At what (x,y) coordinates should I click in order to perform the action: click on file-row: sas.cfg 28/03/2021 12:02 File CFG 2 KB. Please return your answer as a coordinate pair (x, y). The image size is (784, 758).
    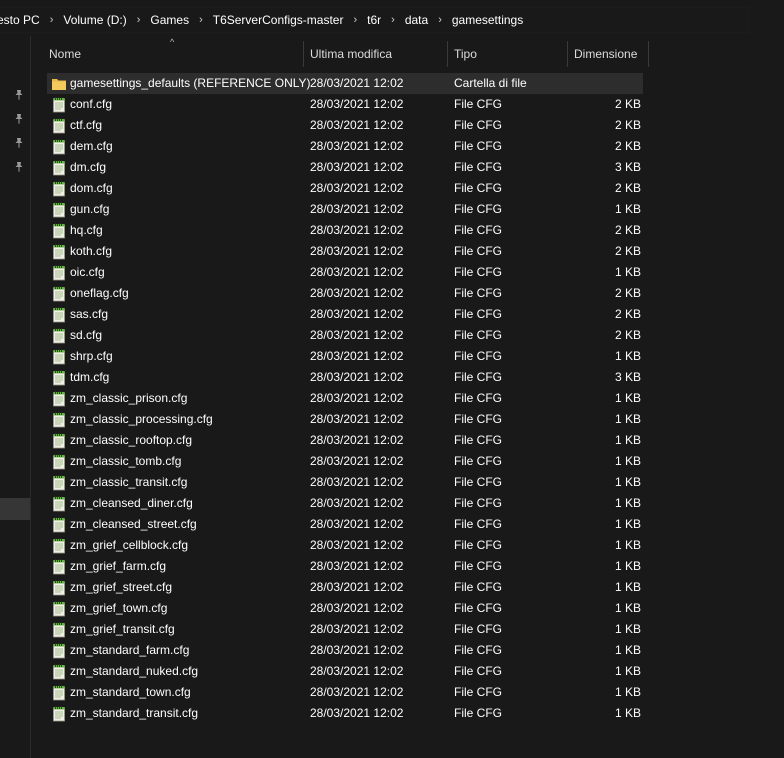
    Looking at the image, I should click on (407, 314).